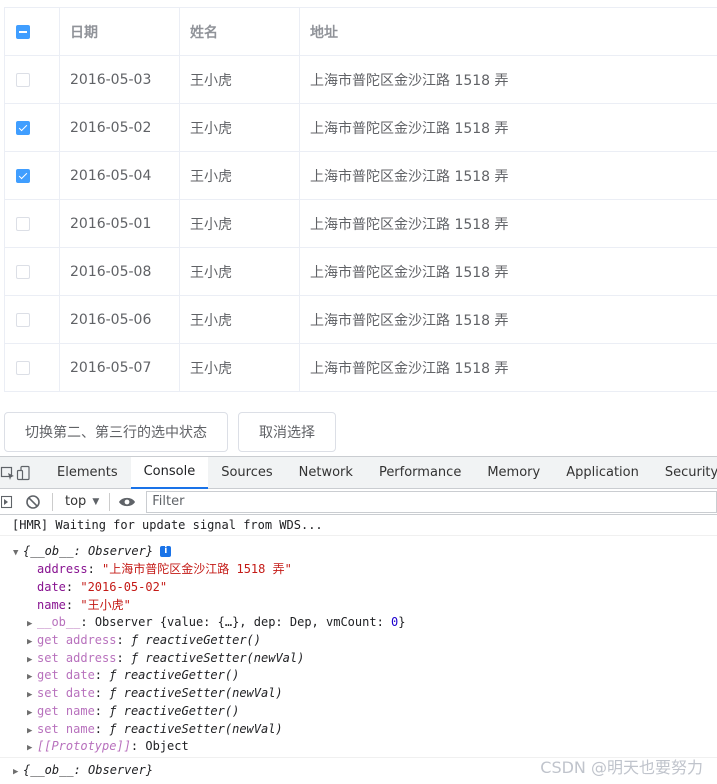  I want to click on console-prop-address: address: "上海市普陀区金沙江路 1518 弄", so click(164, 569).